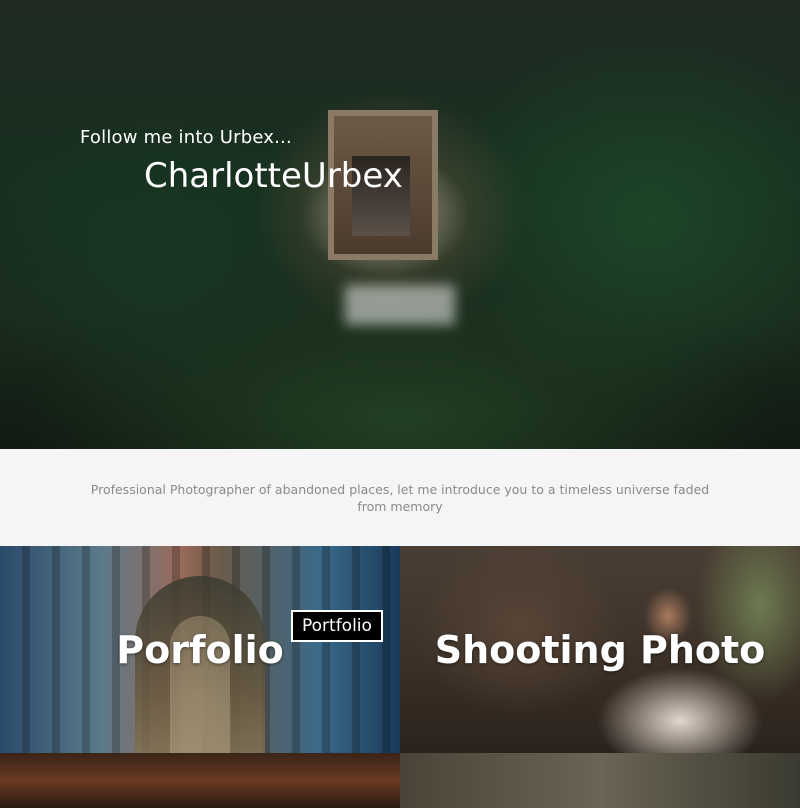 The width and height of the screenshot is (800, 808). What do you see at coordinates (273, 176) in the screenshot?
I see `site-title: CharlotteUrbex` at bounding box center [273, 176].